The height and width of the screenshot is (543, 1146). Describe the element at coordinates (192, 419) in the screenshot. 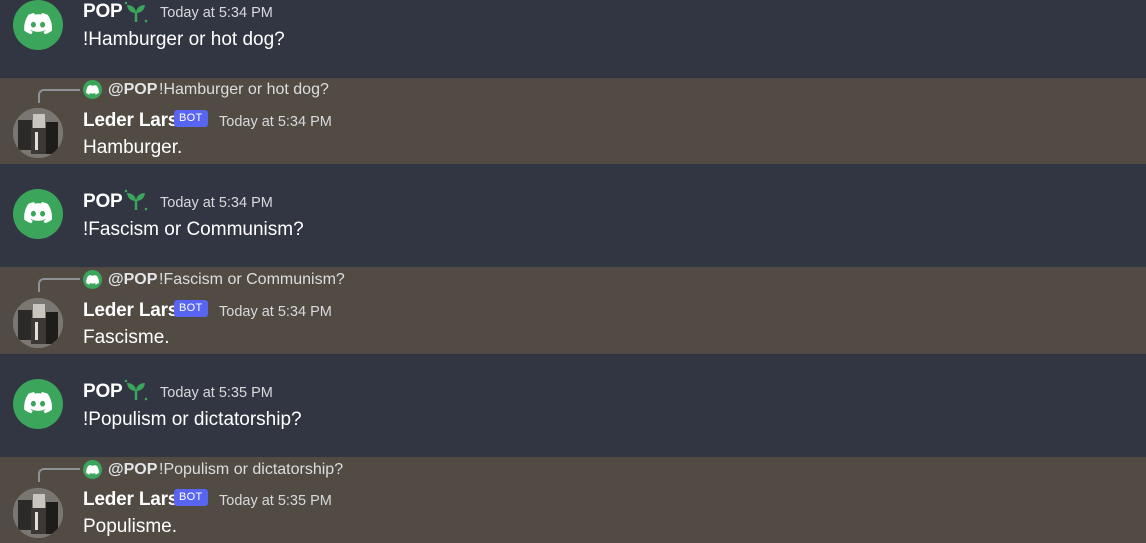

I see `message-content: !Populism or dictatorship?` at that location.